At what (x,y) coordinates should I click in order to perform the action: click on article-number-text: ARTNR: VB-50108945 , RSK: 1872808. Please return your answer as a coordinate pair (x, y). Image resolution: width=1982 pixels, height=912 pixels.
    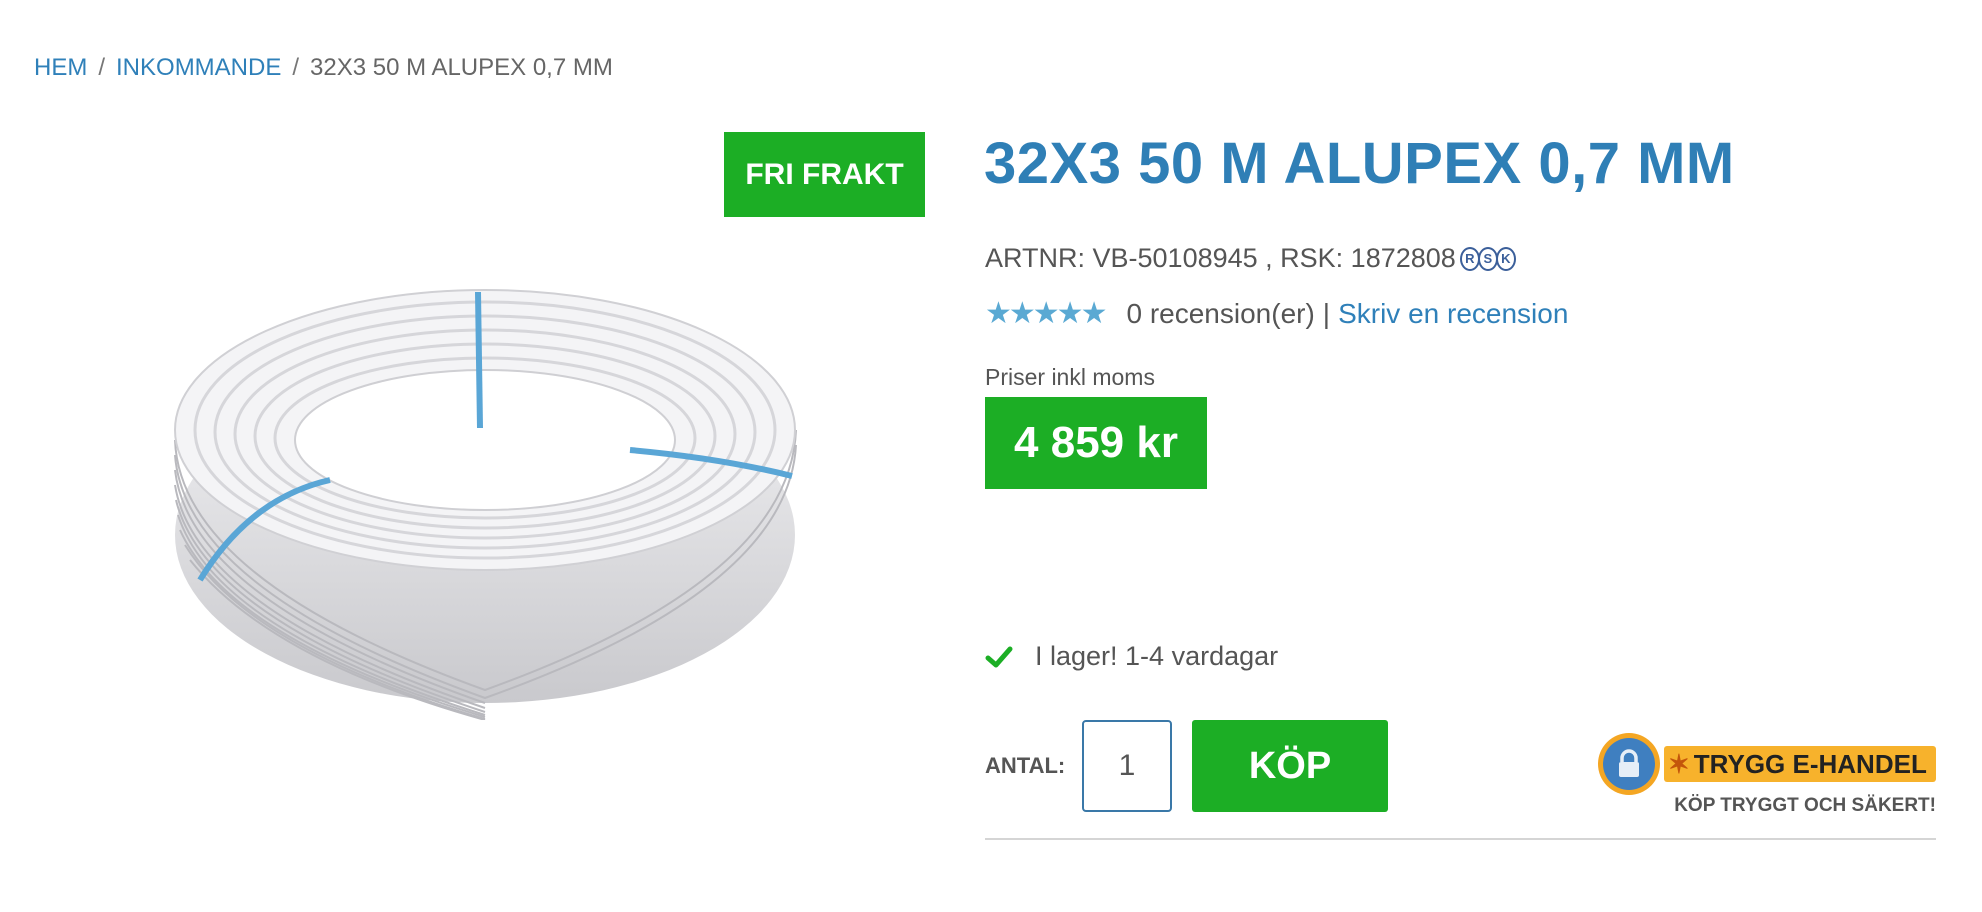
    Looking at the image, I should click on (1220, 258).